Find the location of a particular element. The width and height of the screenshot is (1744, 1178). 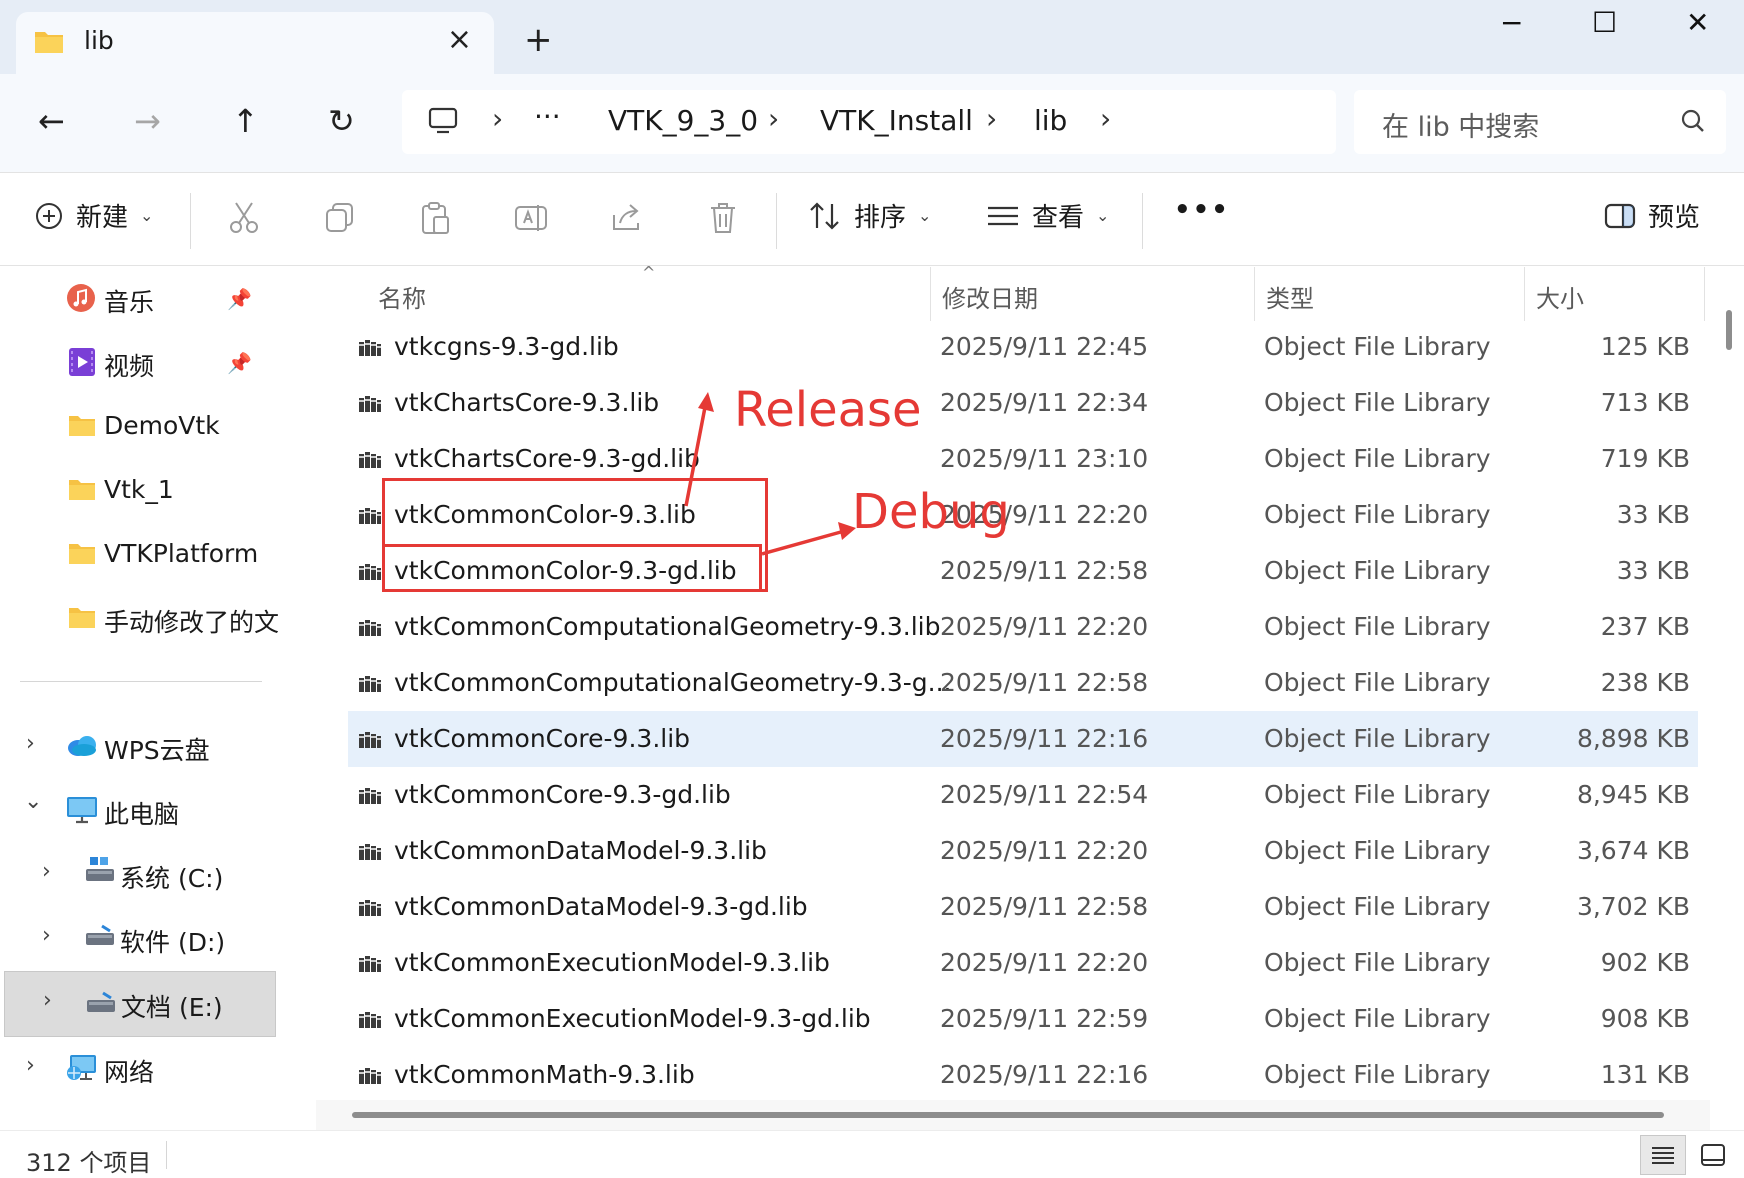

close-window-button: ✕ is located at coordinates (1697, 22).